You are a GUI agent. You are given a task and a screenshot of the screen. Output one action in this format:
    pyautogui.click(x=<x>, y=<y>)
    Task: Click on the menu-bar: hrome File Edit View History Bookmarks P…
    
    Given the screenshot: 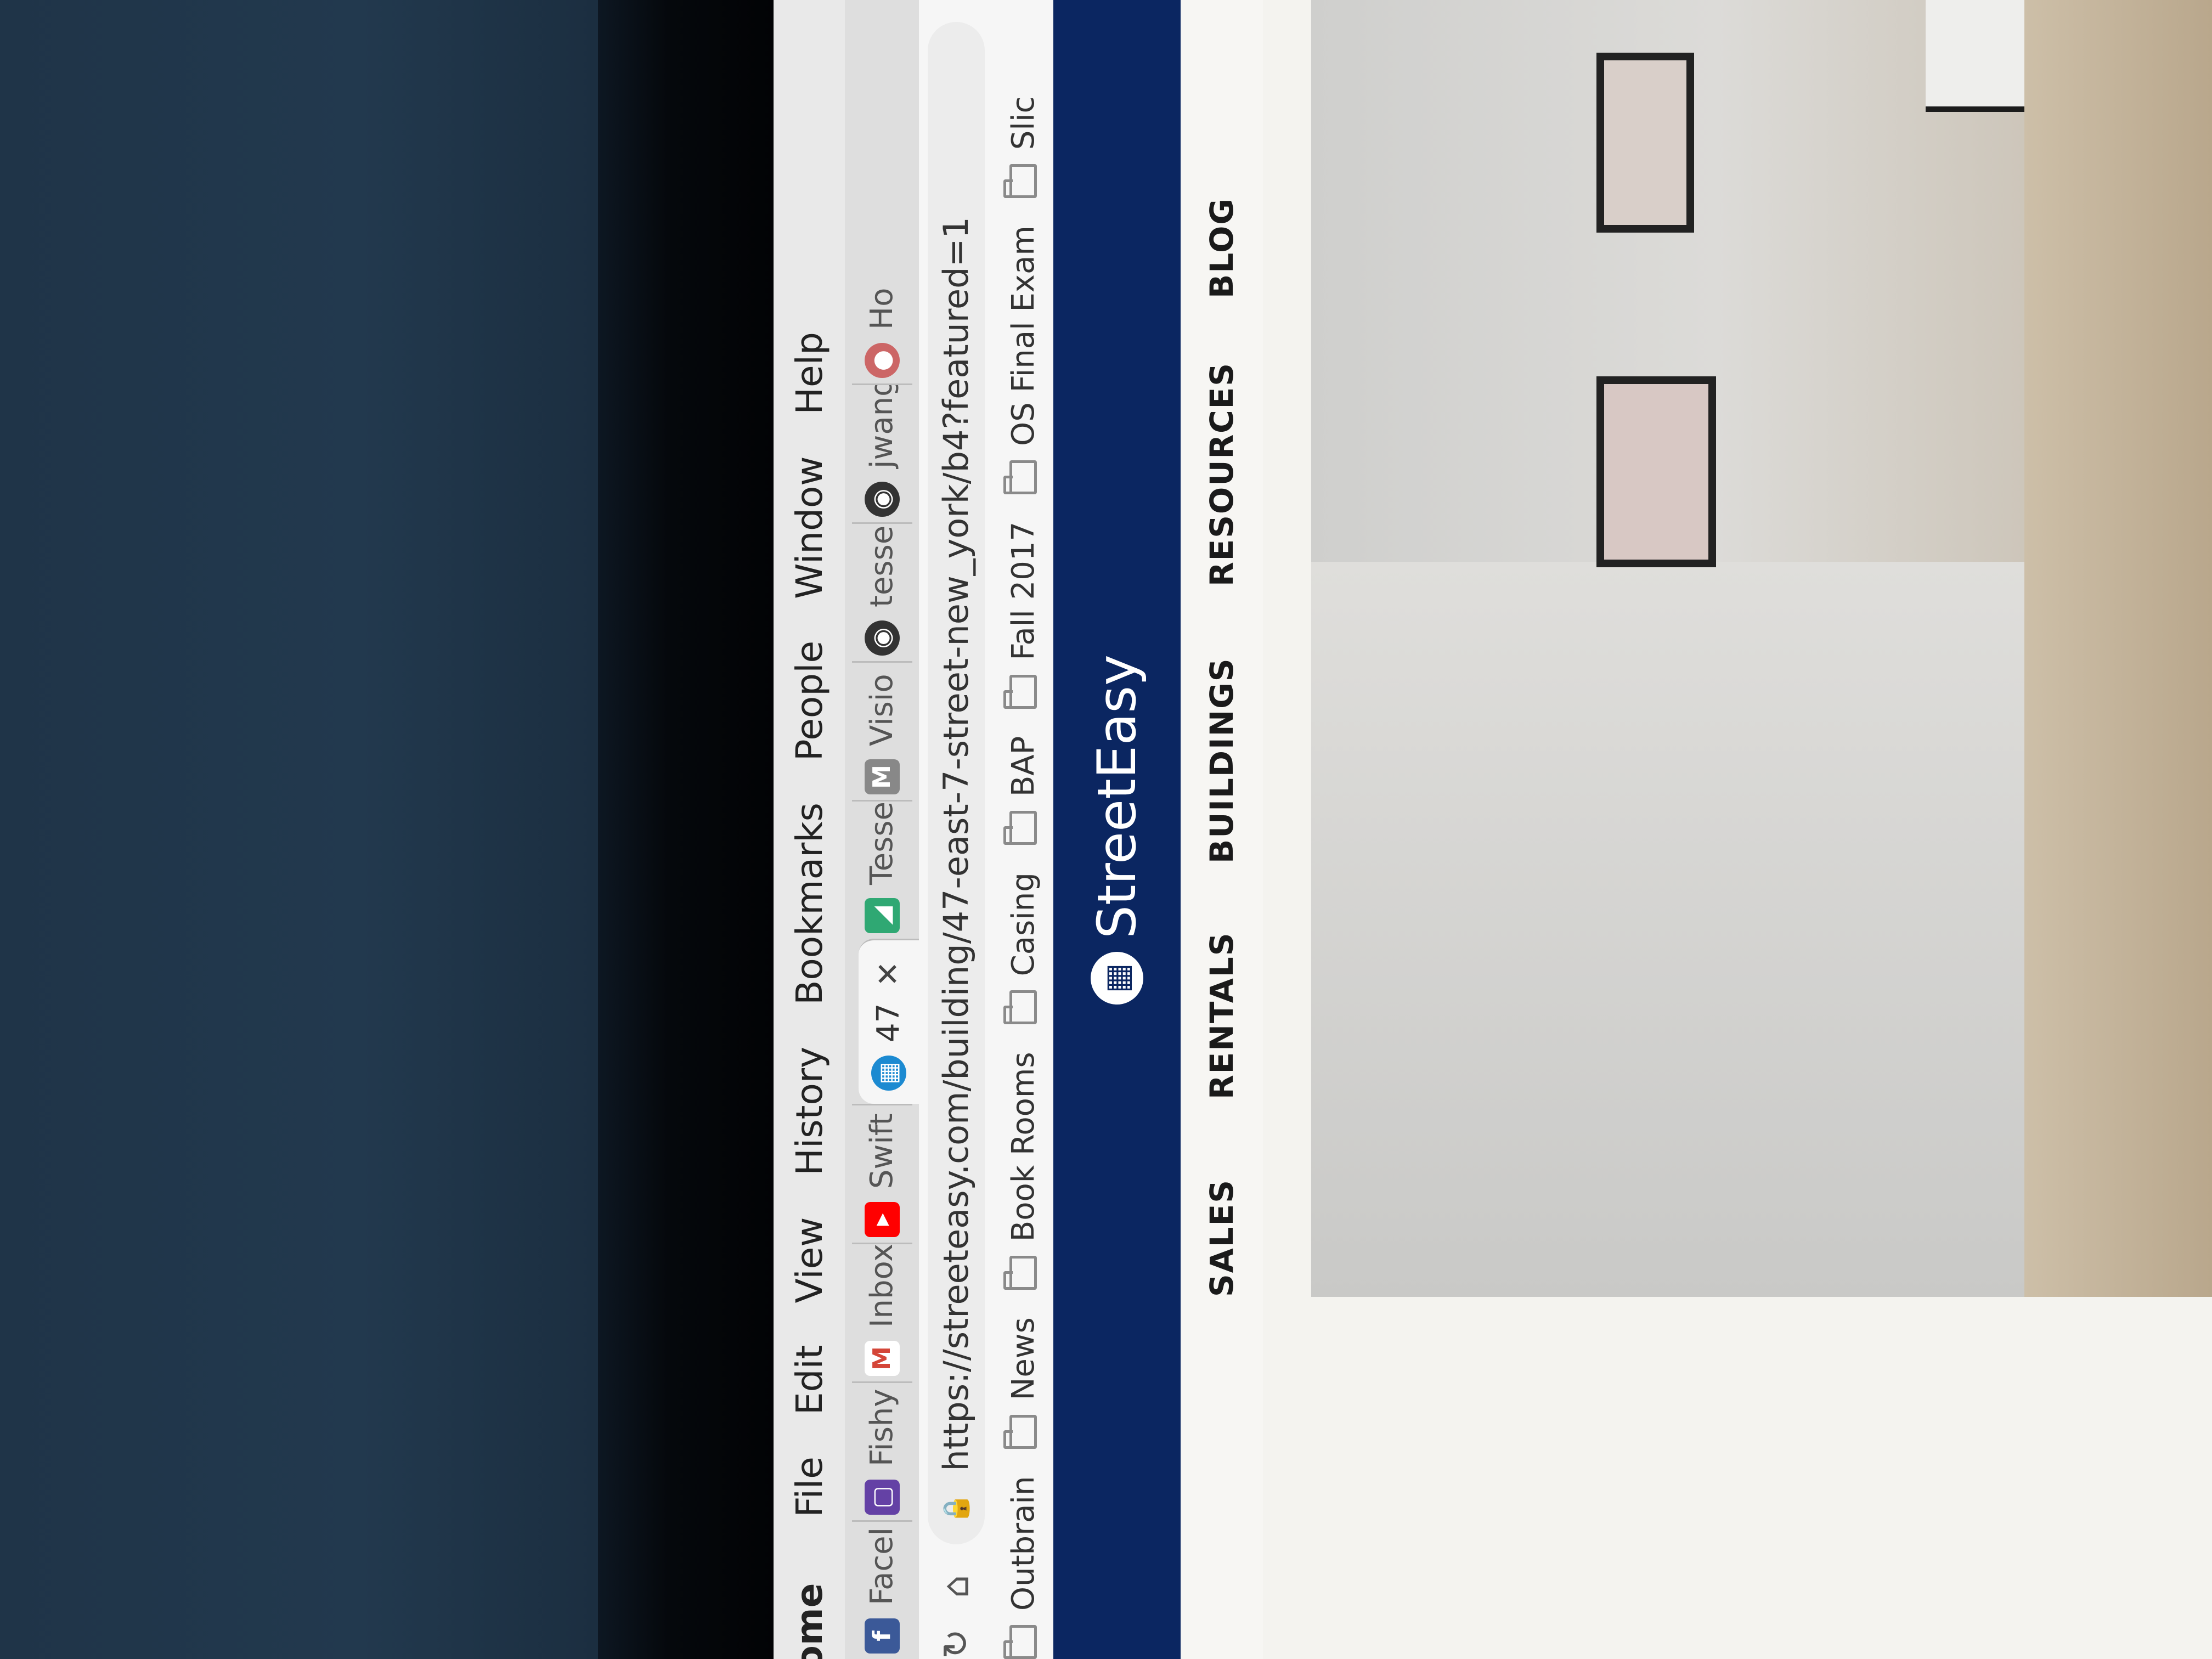 What is the action you would take?
    pyautogui.click(x=810, y=830)
    